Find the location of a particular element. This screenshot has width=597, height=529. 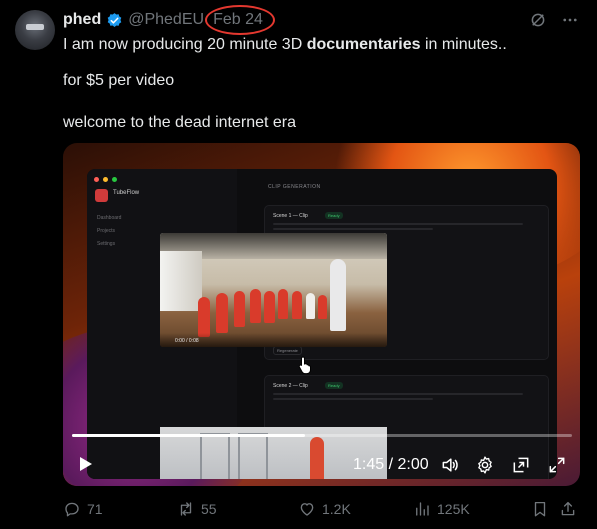

like-button: 1.2K is located at coordinates (324, 509).